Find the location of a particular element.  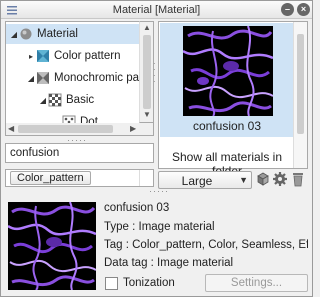

detail-data-tag: Data tag : Image material is located at coordinates (169, 263).